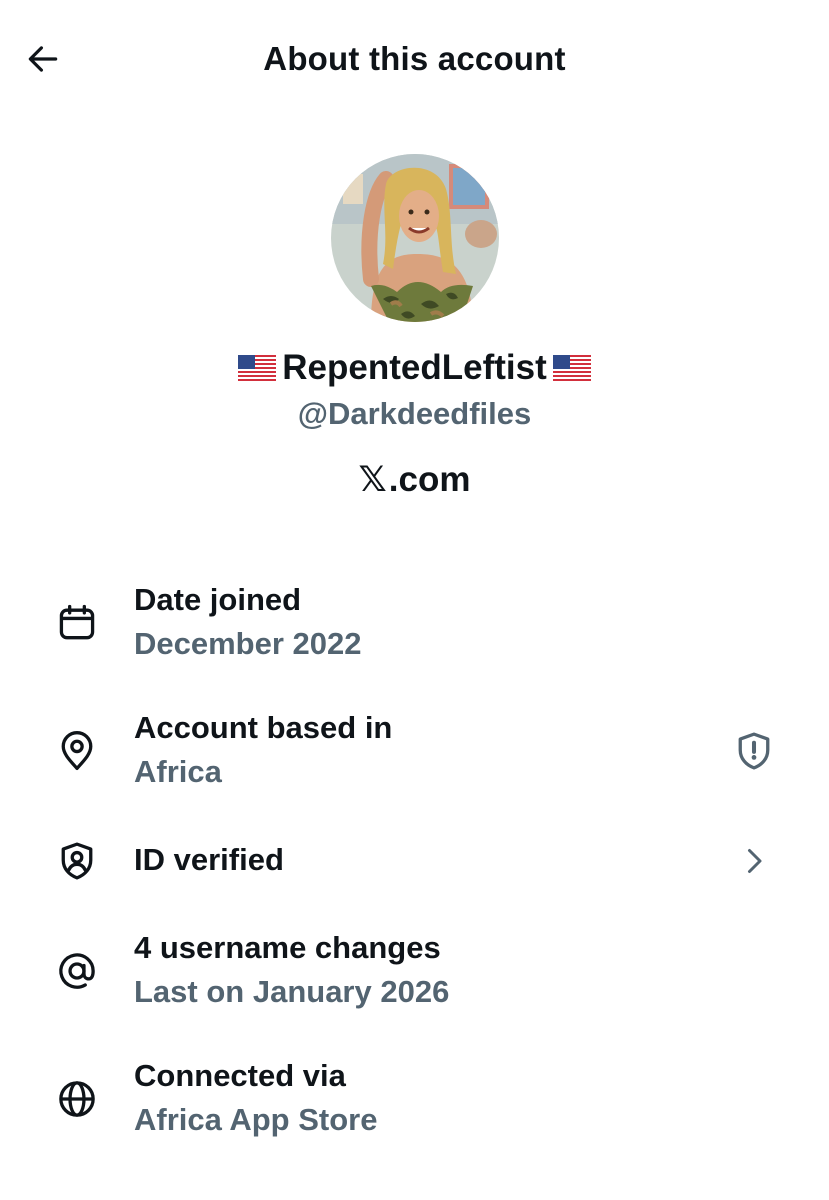 Image resolution: width=829 pixels, height=1200 pixels. I want to click on header: About this account, so click(414, 60).